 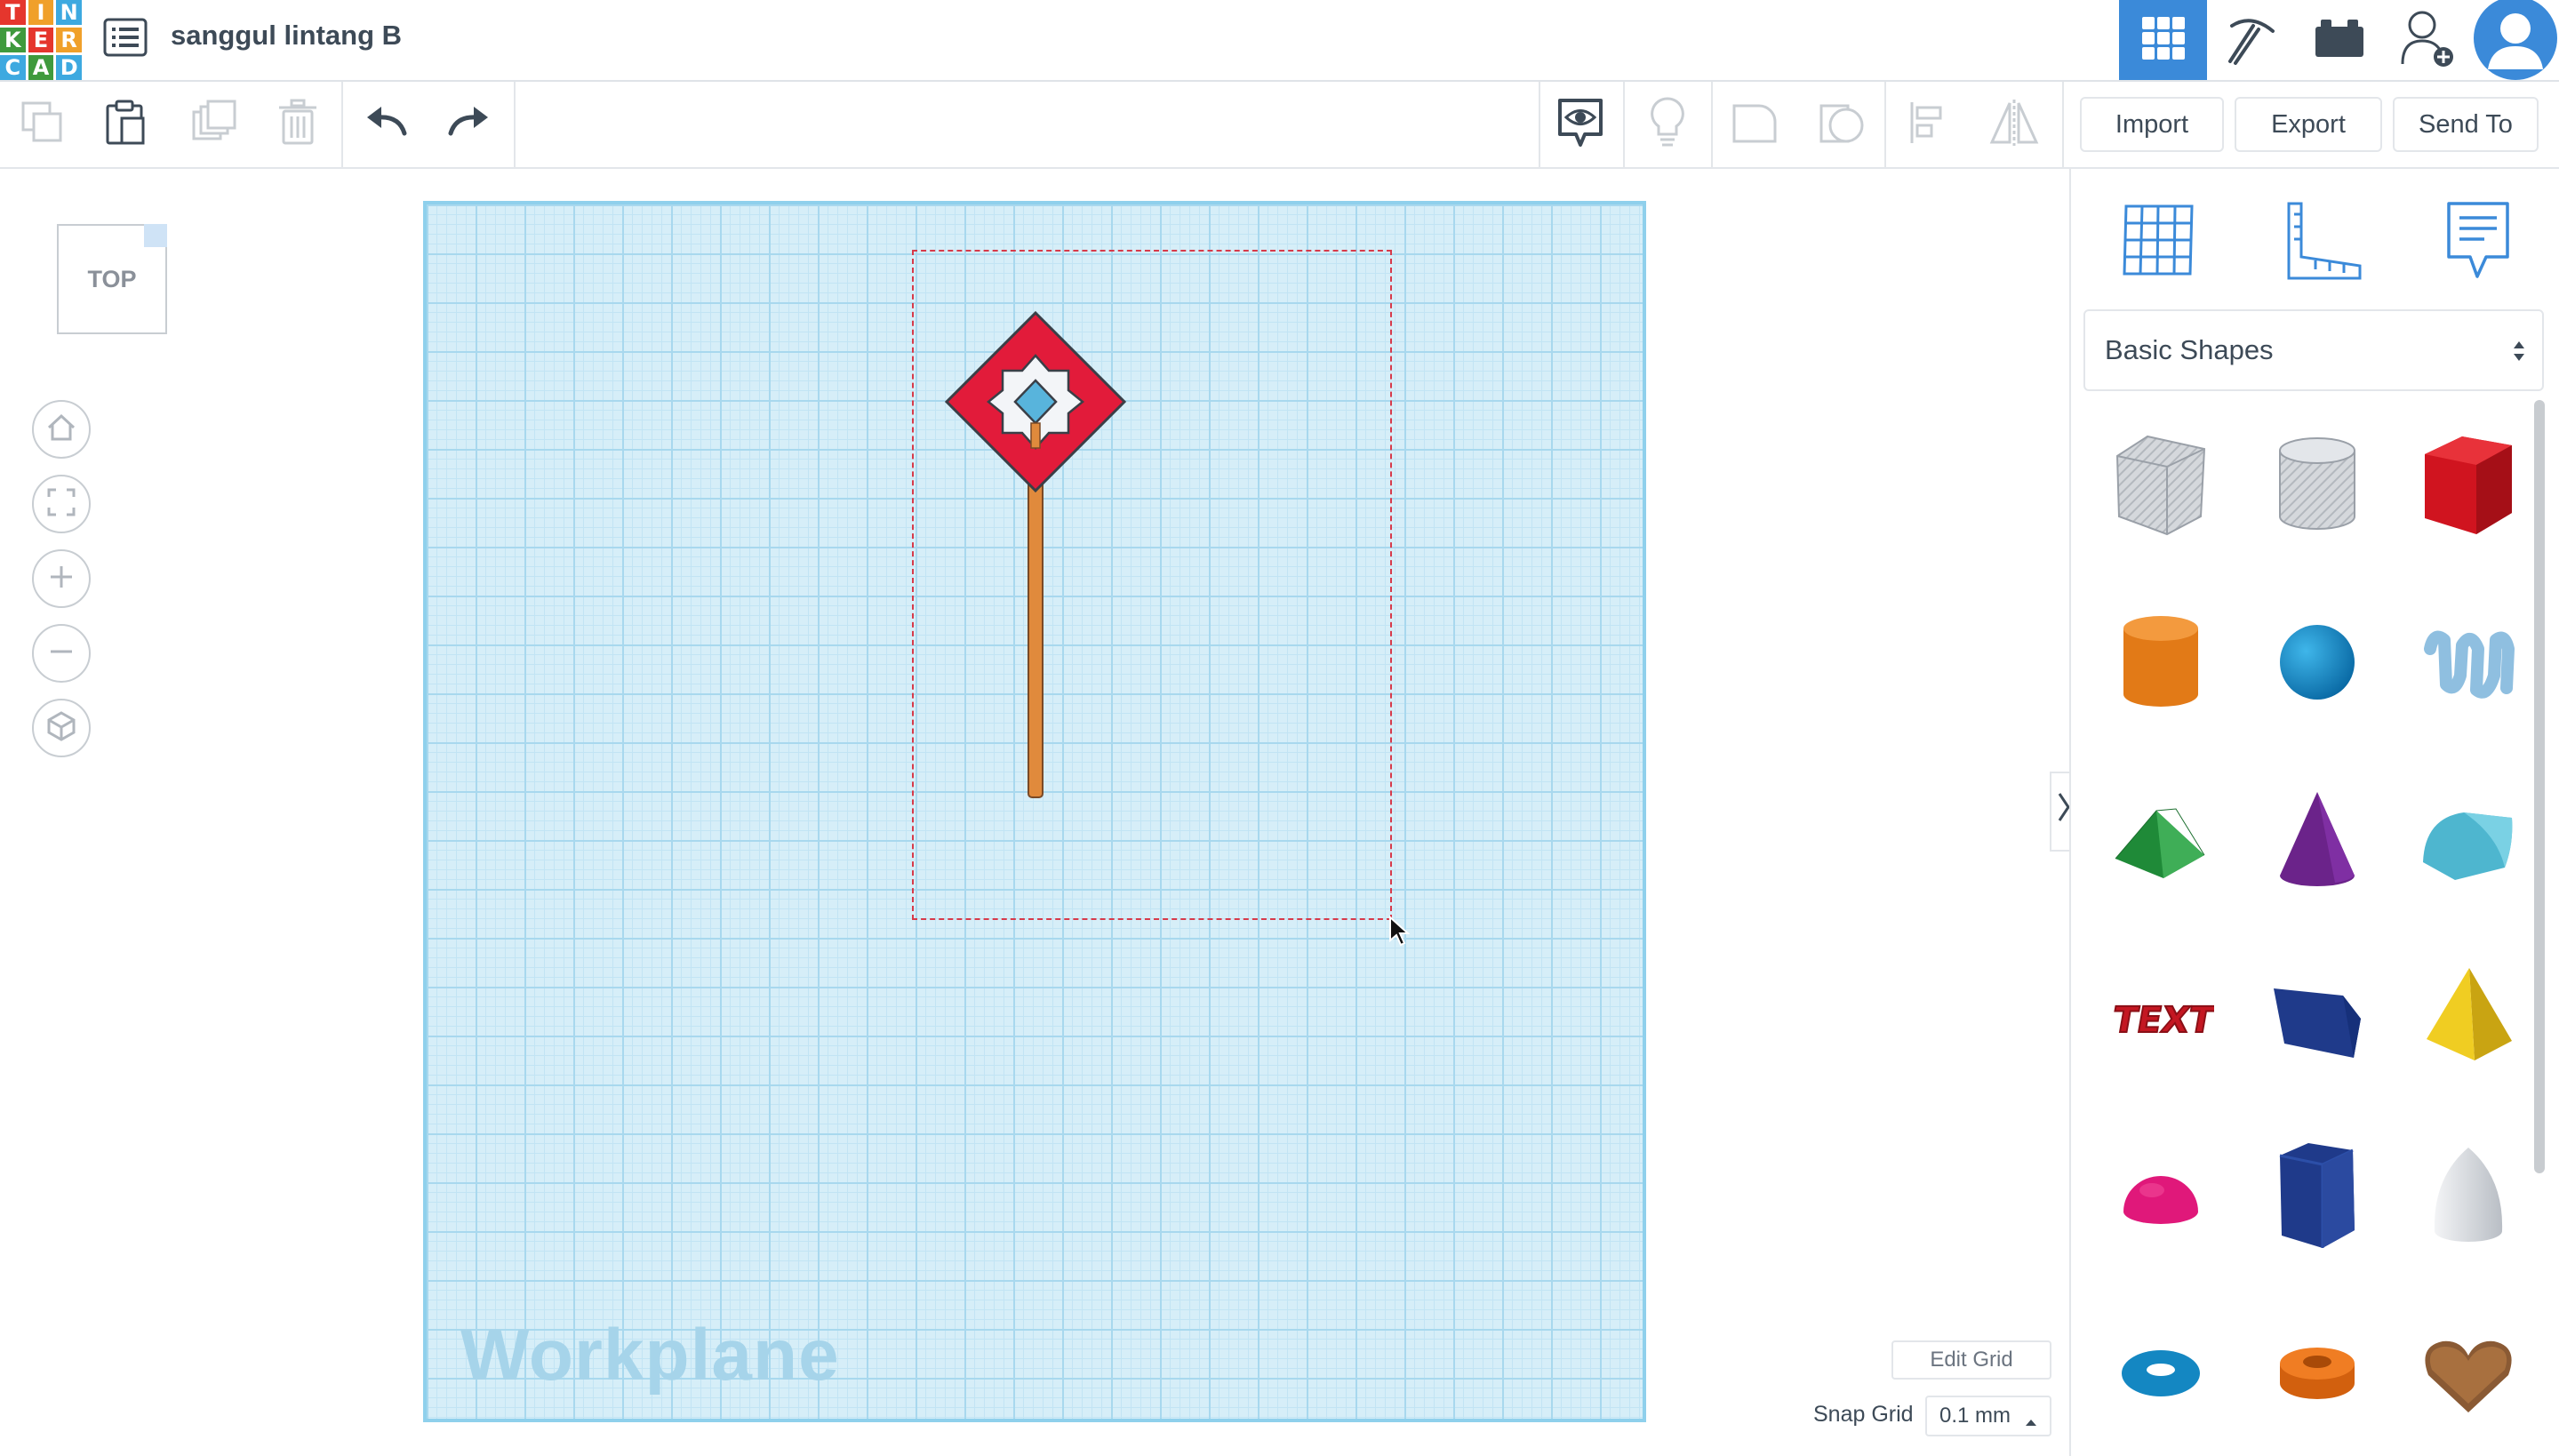 I want to click on home-view-button, so click(x=62, y=429).